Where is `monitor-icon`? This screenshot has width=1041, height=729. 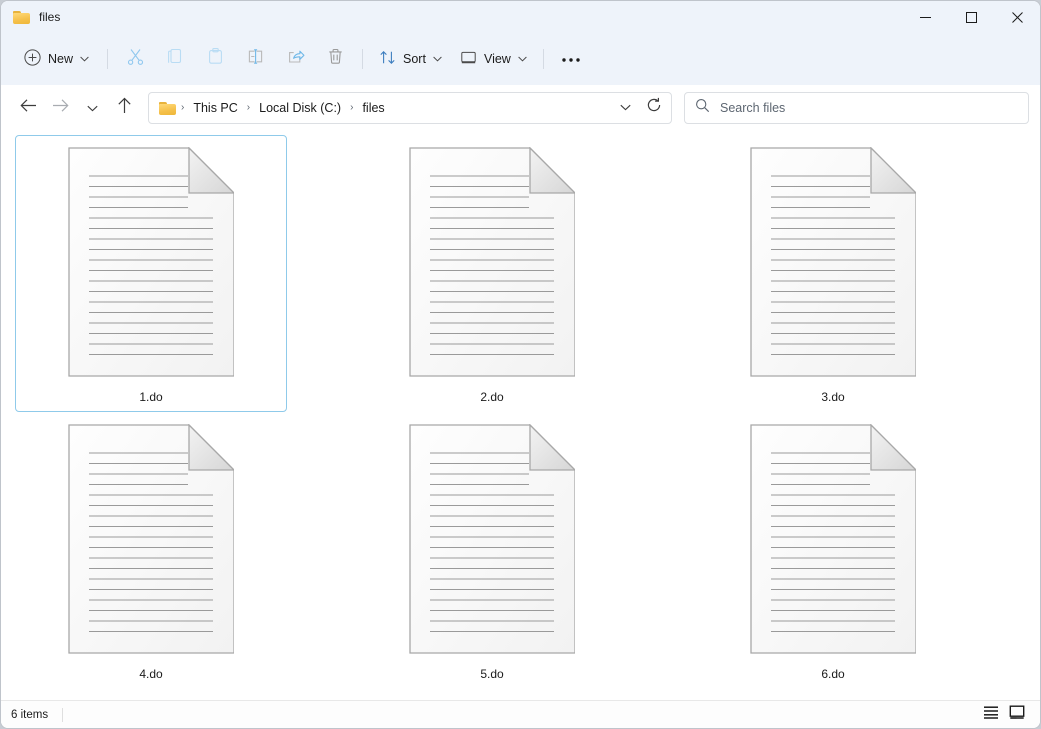 monitor-icon is located at coordinates (468, 59).